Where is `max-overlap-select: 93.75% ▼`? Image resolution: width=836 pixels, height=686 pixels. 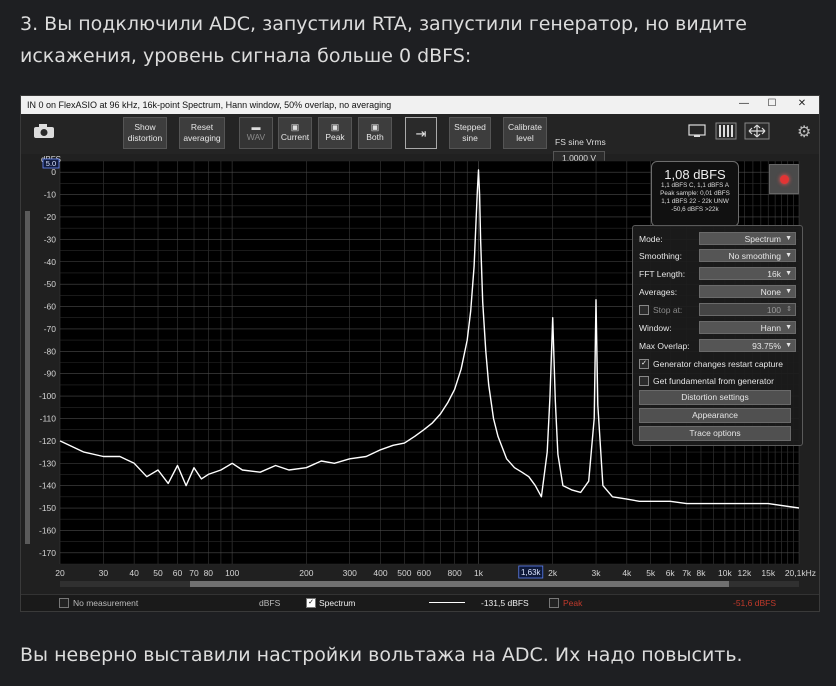 max-overlap-select: 93.75% ▼ is located at coordinates (747, 345).